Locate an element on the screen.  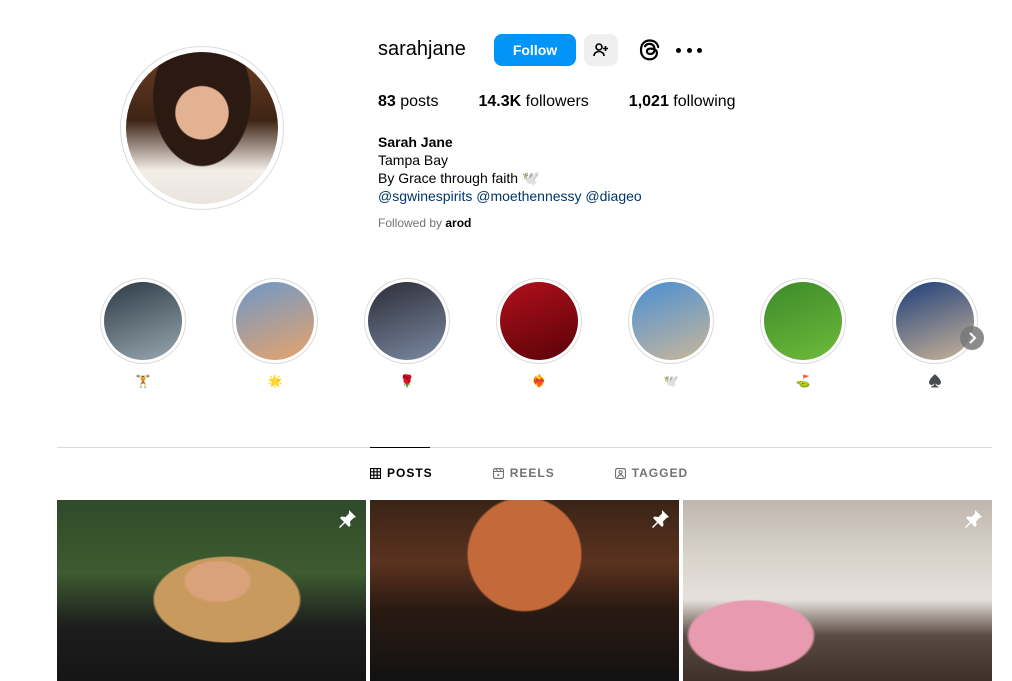
tabs-divider is located at coordinates (524, 447).